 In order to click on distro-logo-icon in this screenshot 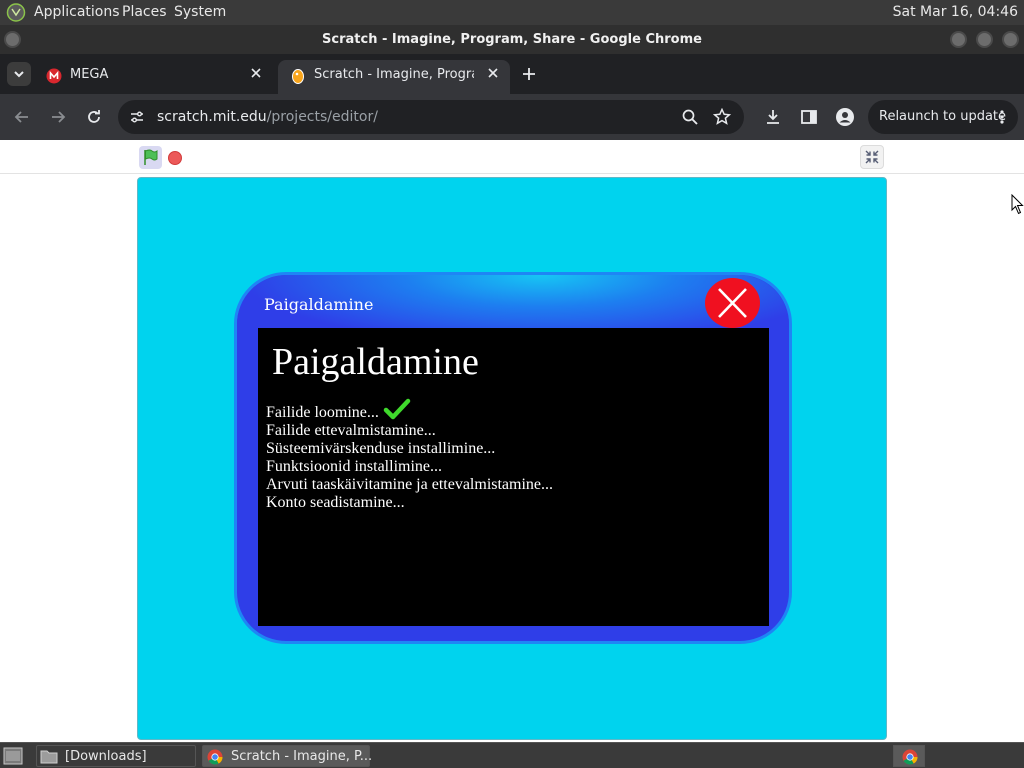, I will do `click(16, 12)`.